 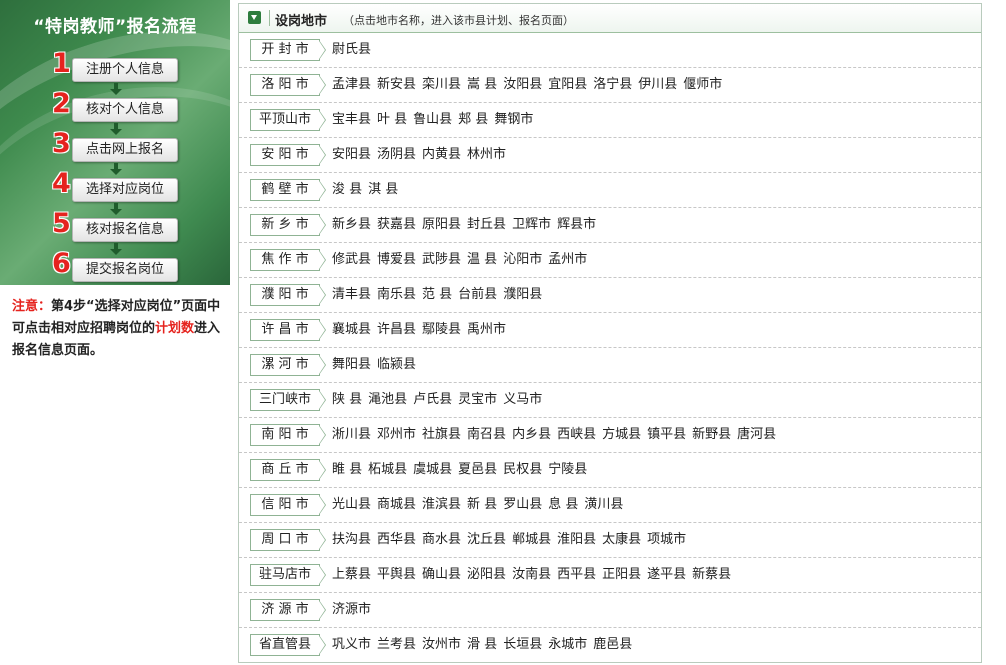 What do you see at coordinates (486, 435) in the screenshot?
I see `county-link: 南召县` at bounding box center [486, 435].